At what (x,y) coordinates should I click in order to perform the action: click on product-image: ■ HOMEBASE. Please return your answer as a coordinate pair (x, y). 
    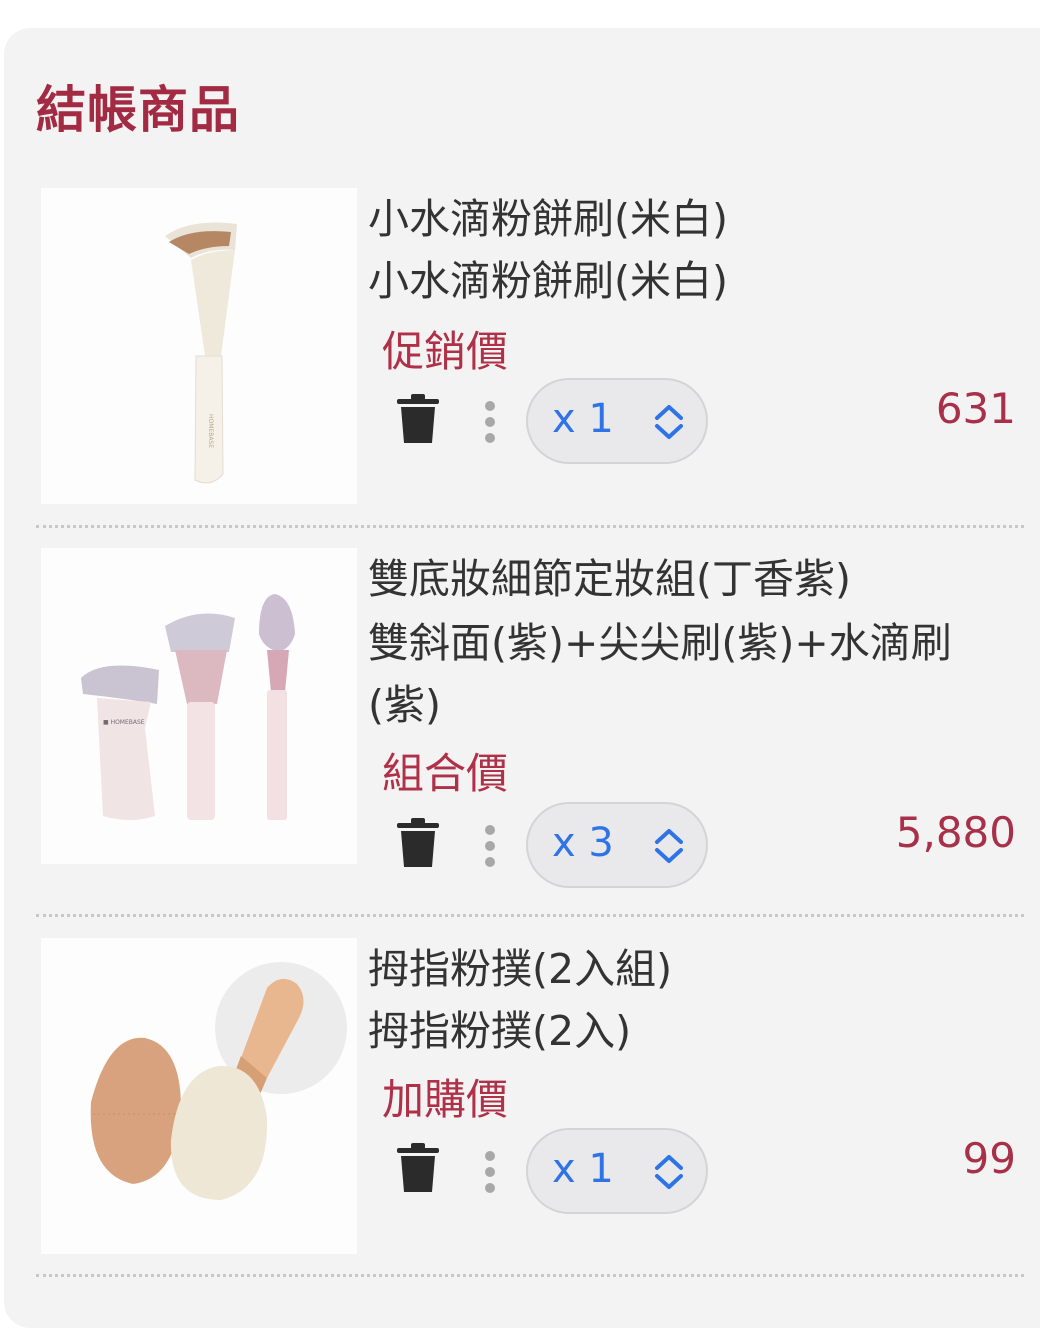
    Looking at the image, I should click on (199, 706).